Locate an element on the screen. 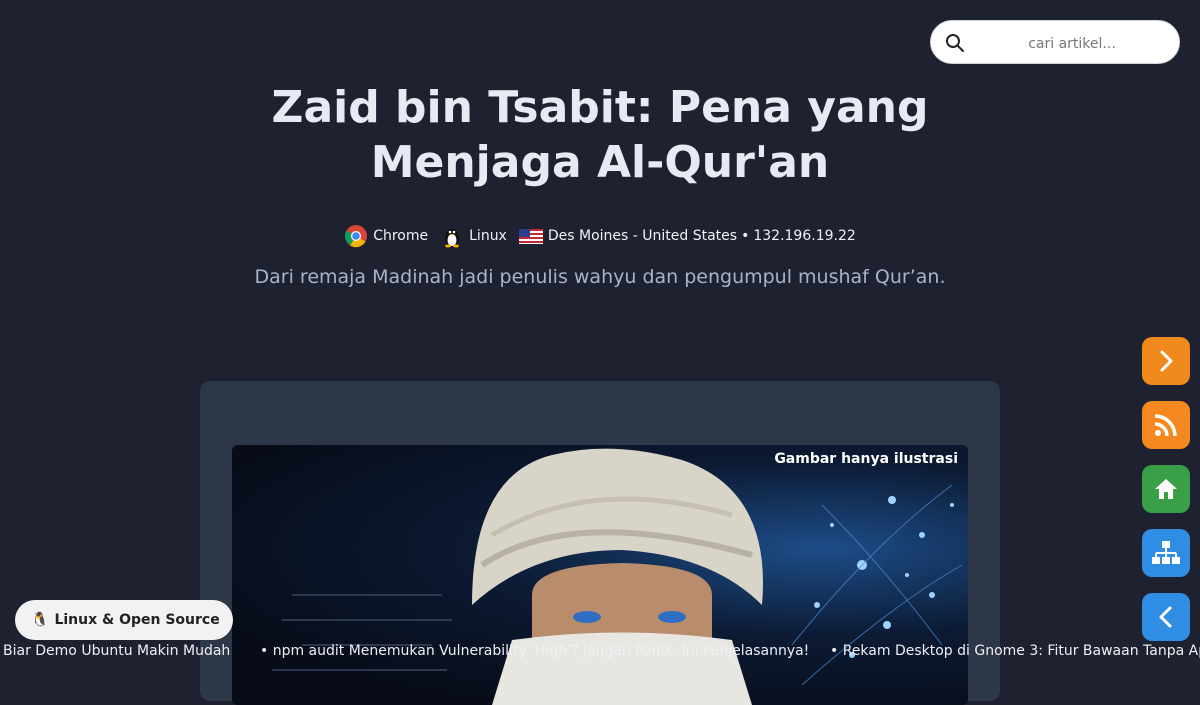 This screenshot has height=705, width=1200. rss-button is located at coordinates (1166, 425).